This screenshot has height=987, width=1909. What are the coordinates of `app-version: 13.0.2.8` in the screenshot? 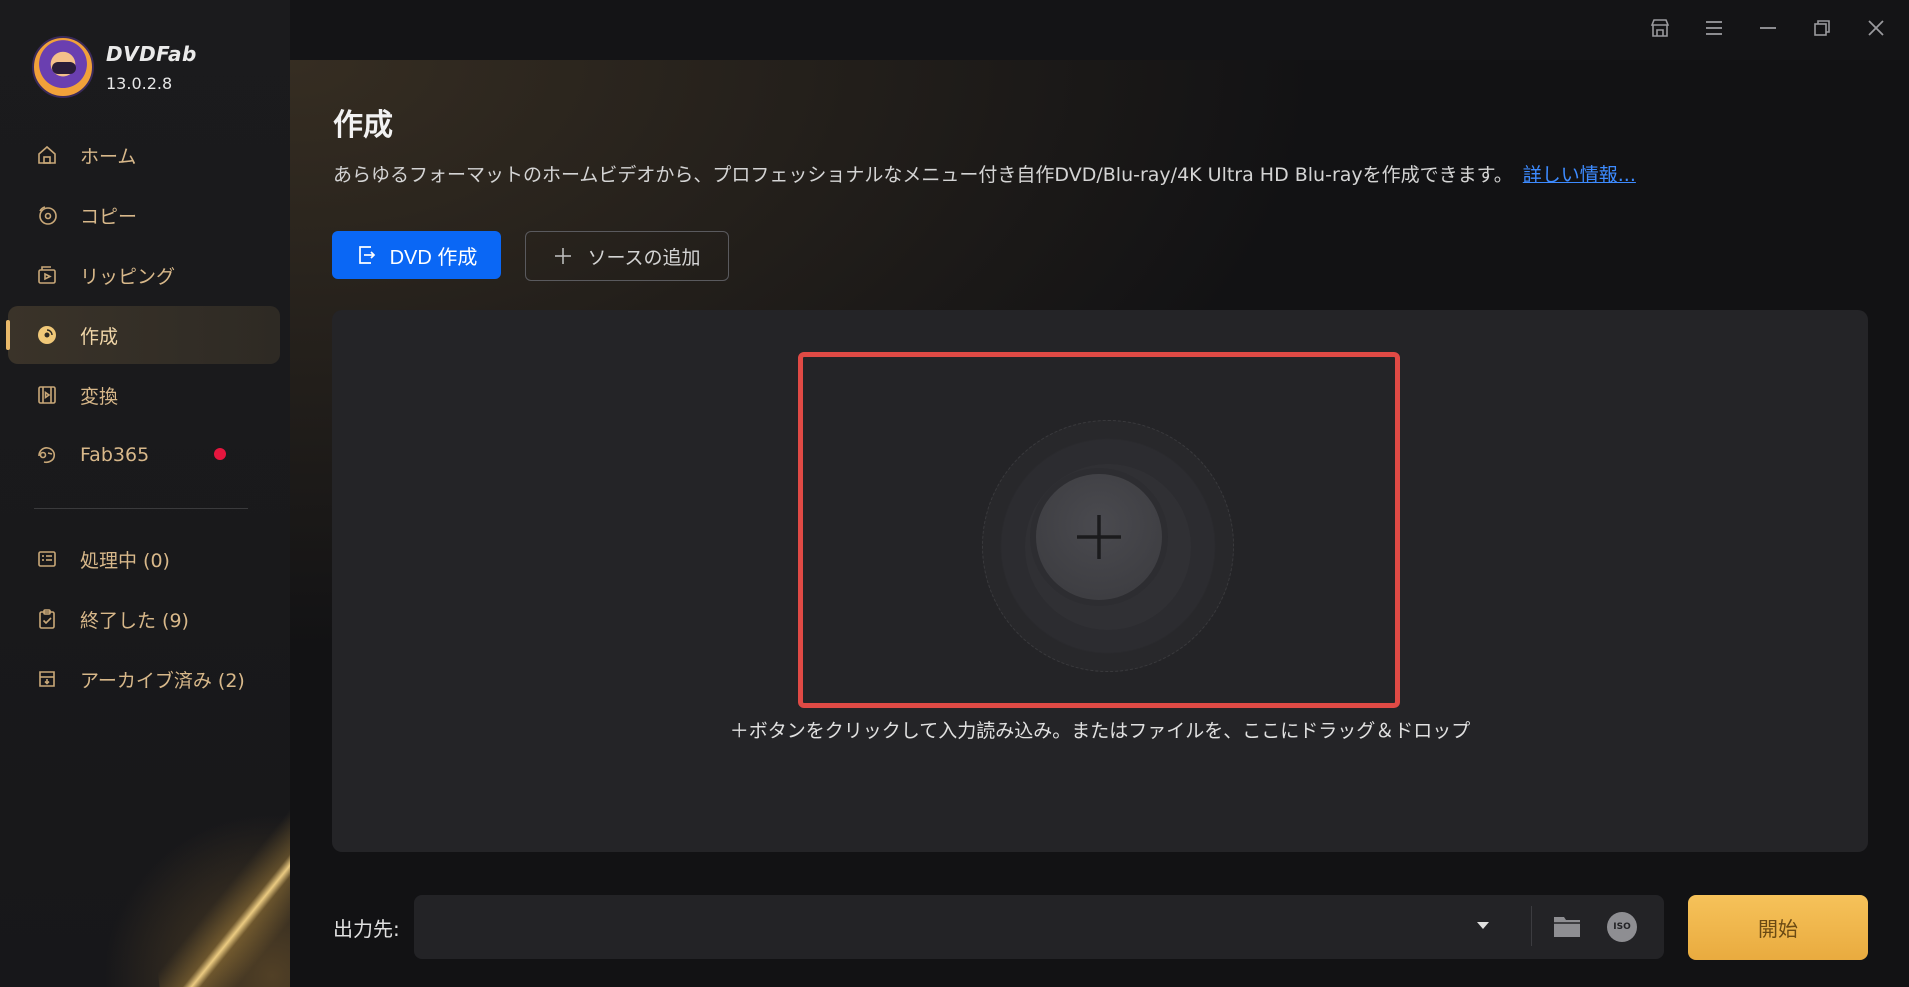 It's located at (139, 83).